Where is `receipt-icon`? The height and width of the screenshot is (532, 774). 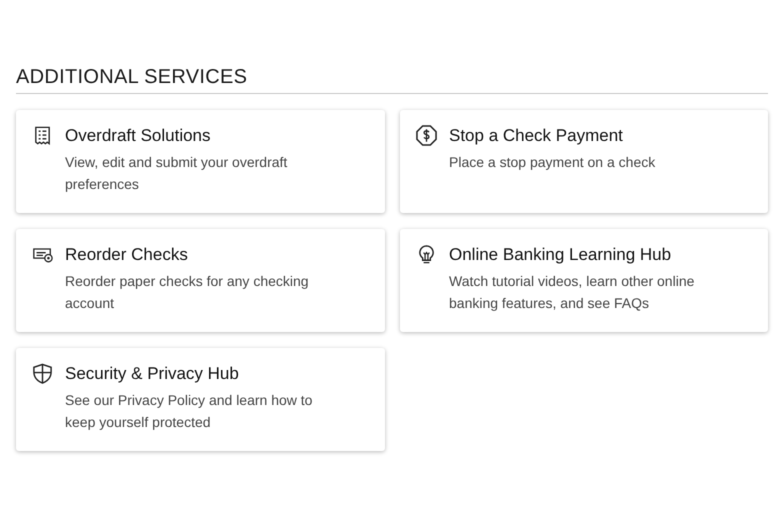
receipt-icon is located at coordinates (42, 135).